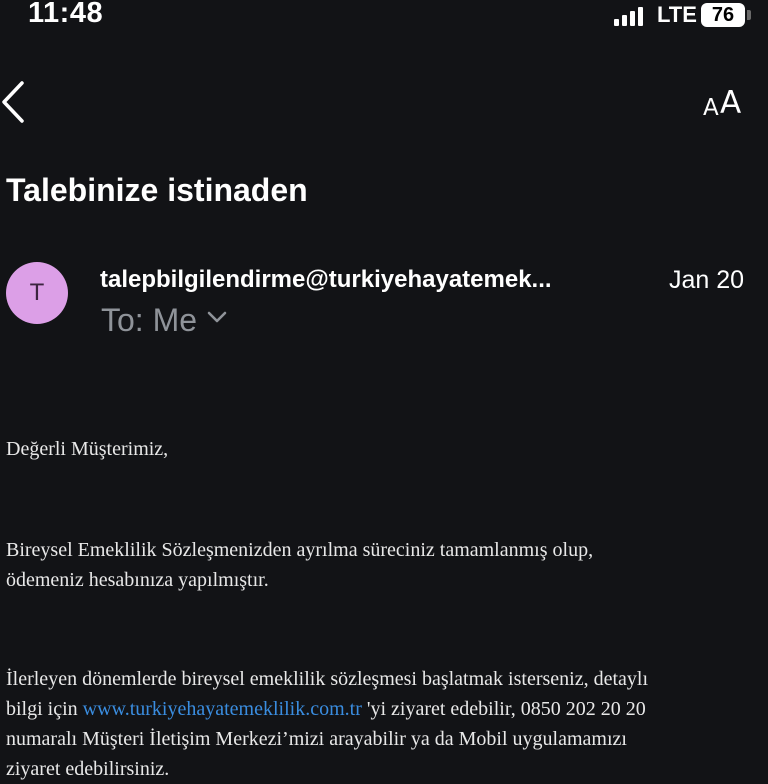 Image resolution: width=768 pixels, height=784 pixels. What do you see at coordinates (37, 293) in the screenshot?
I see `sender-avatar: T` at bounding box center [37, 293].